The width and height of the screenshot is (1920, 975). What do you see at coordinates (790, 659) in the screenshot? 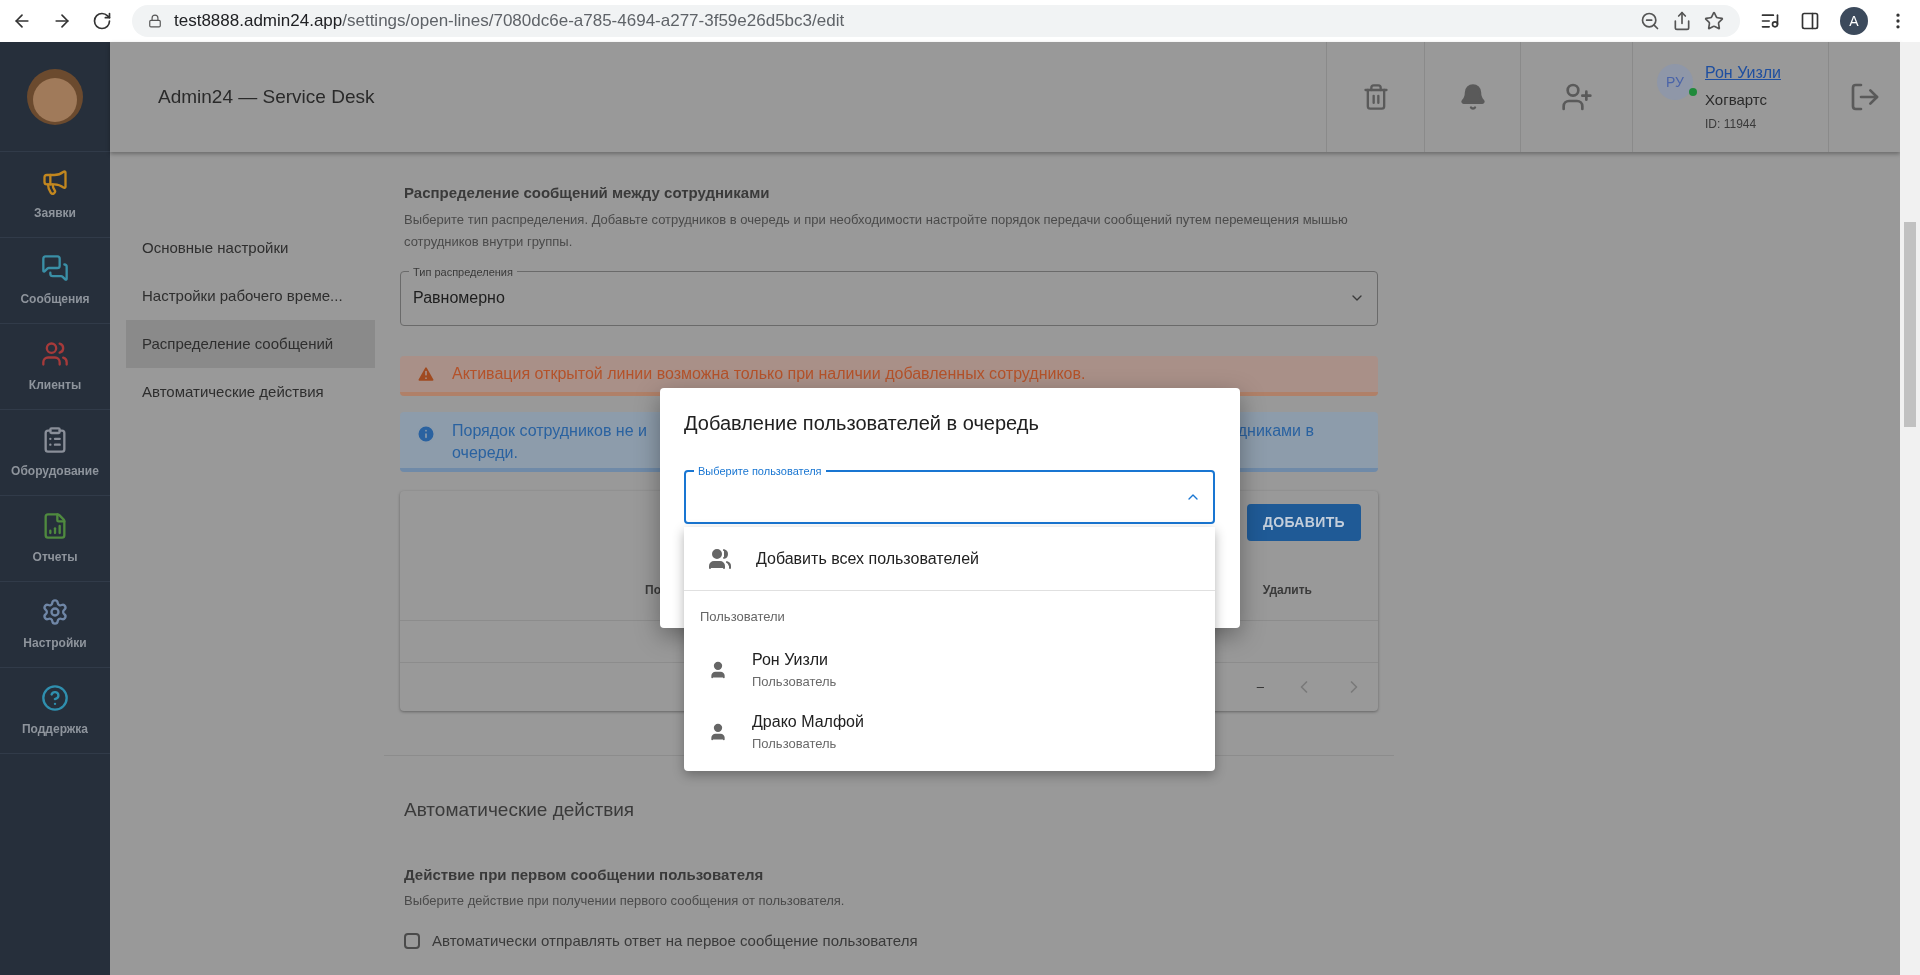
I see `user-option-name: Рон Уизли` at bounding box center [790, 659].